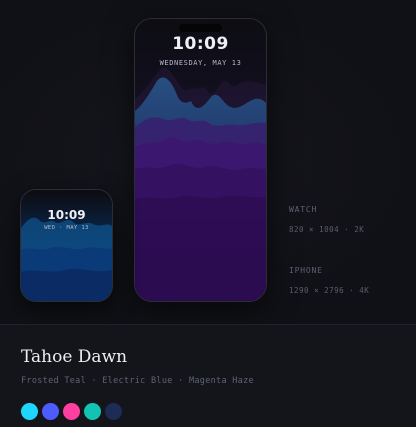 This screenshot has height=427, width=416. What do you see at coordinates (92, 411) in the screenshot?
I see `teal-swatch` at bounding box center [92, 411].